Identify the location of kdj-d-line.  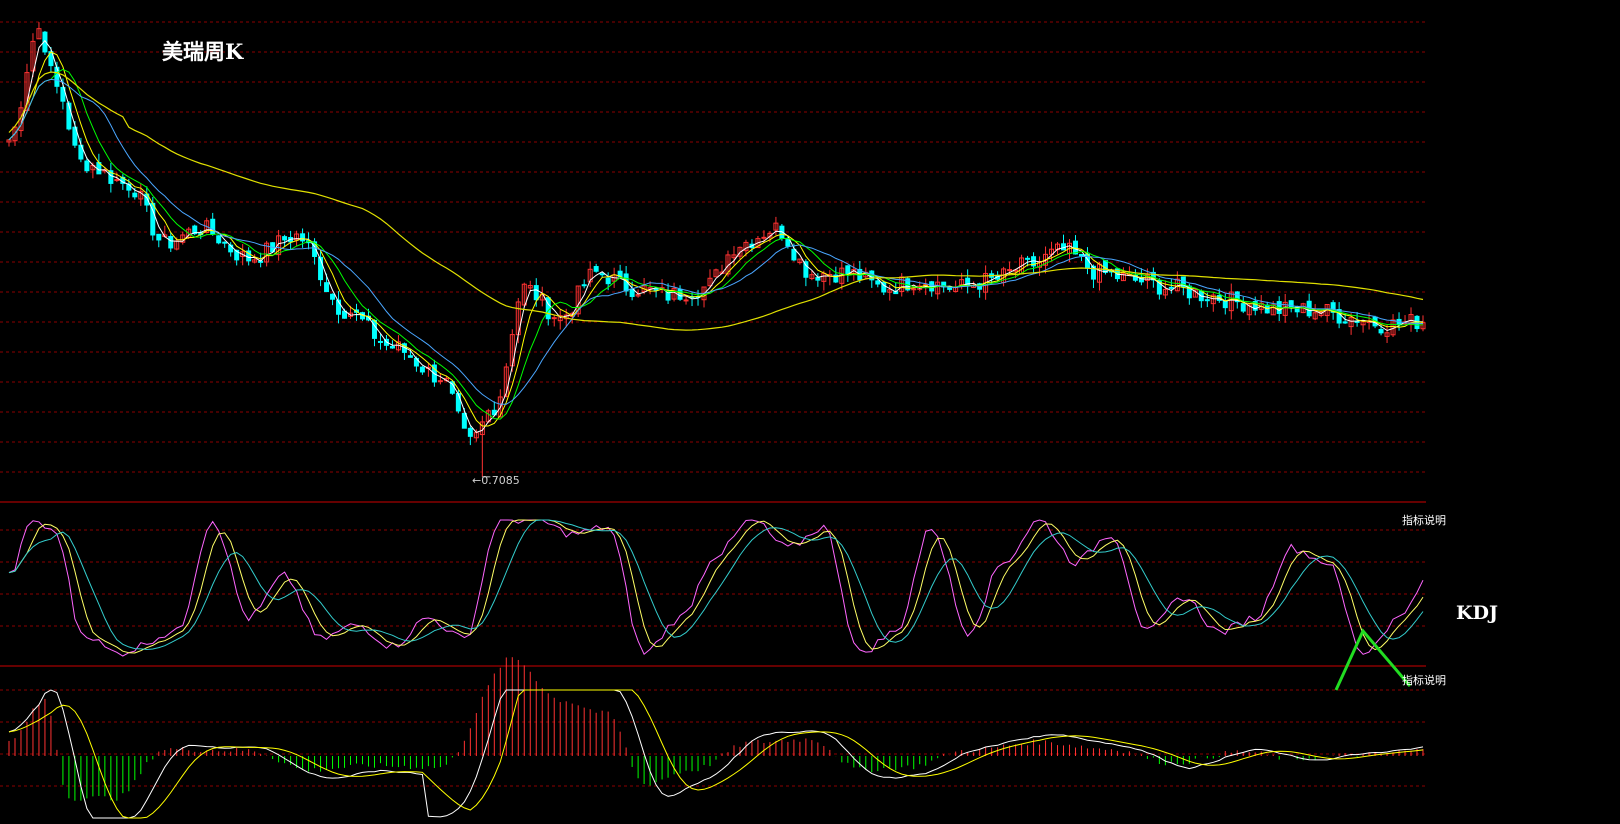
(716, 586).